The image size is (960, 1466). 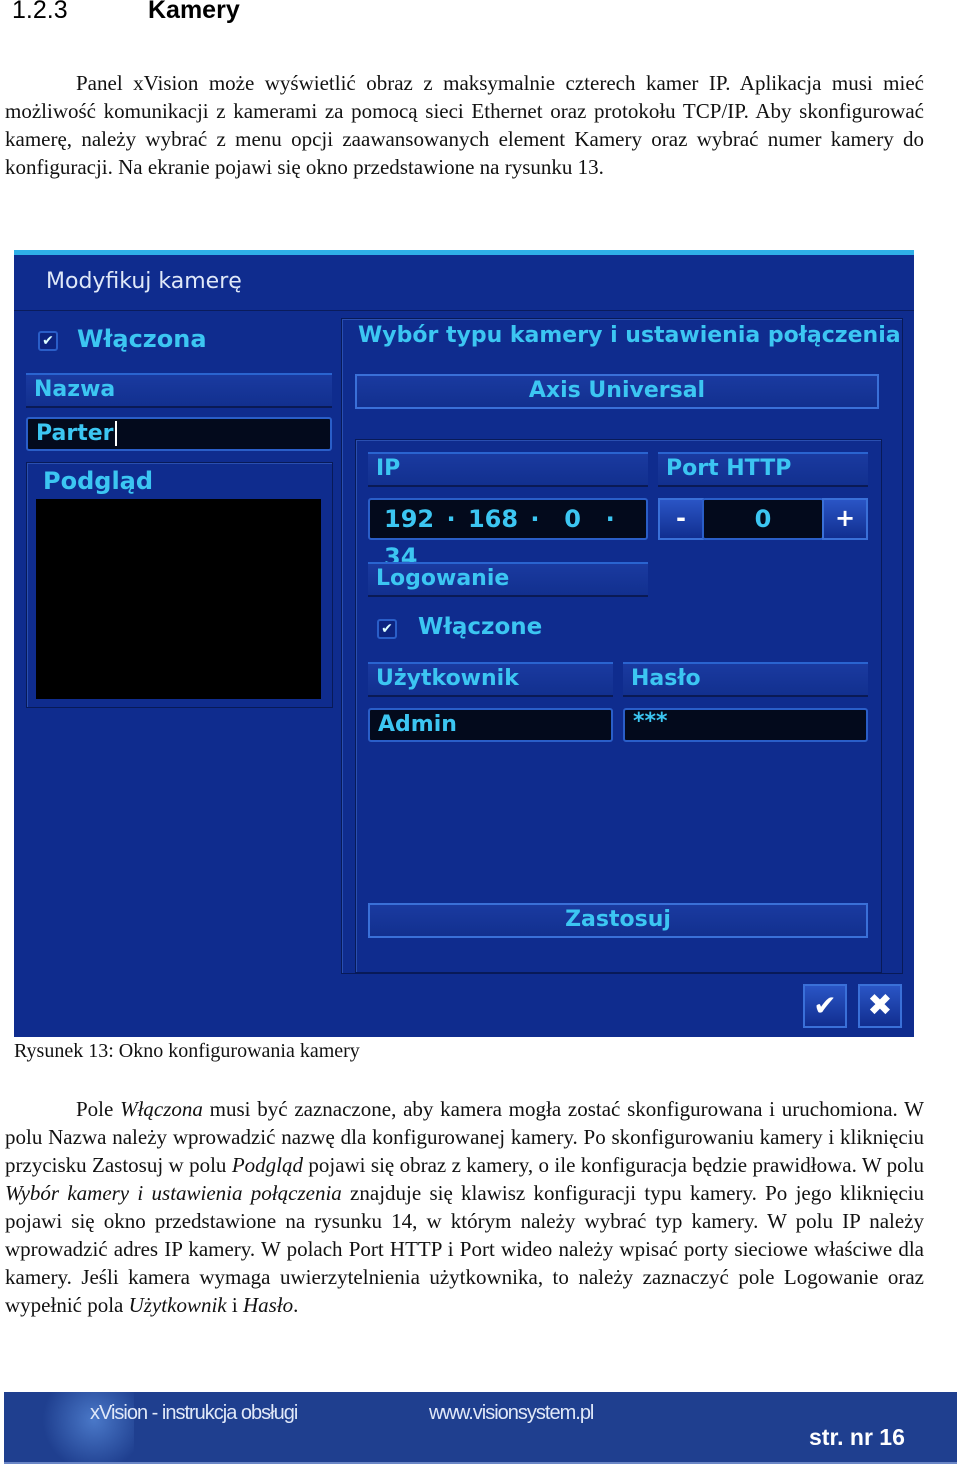 What do you see at coordinates (179, 434) in the screenshot?
I see `name-input: Parter` at bounding box center [179, 434].